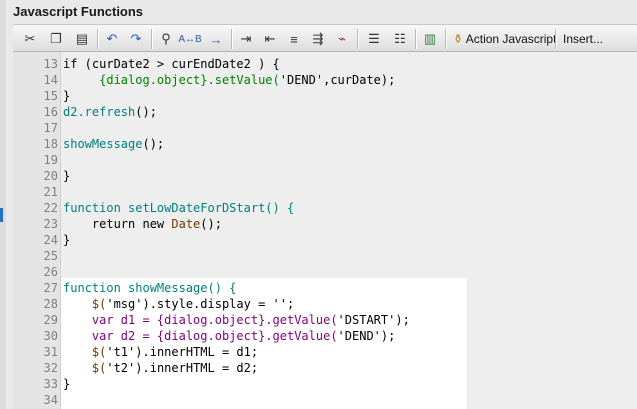 The width and height of the screenshot is (637, 409). I want to click on code-text: $('t2').innerHTML = d2;, so click(160, 368).